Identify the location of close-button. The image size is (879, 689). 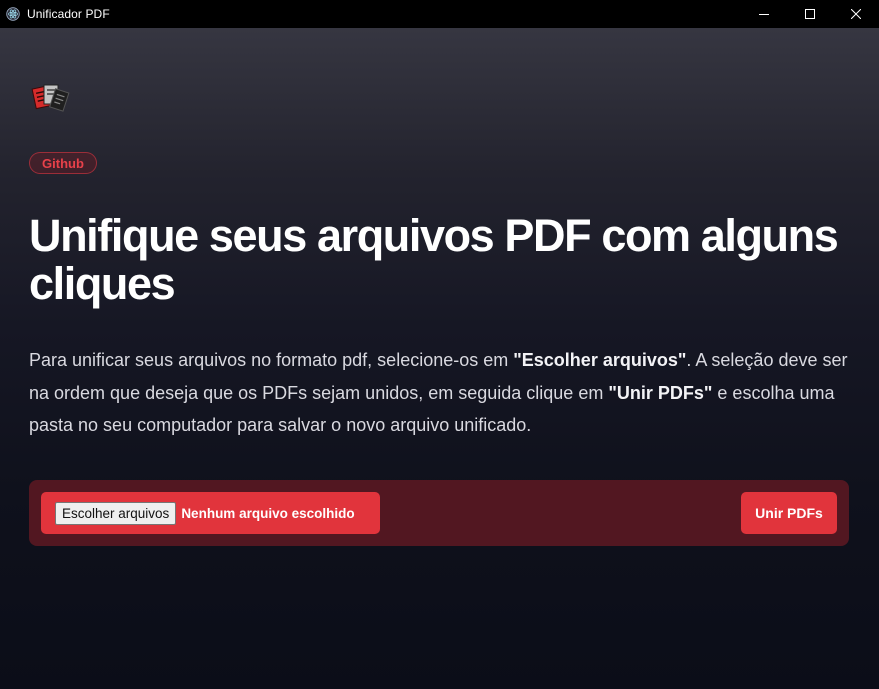
(856, 14).